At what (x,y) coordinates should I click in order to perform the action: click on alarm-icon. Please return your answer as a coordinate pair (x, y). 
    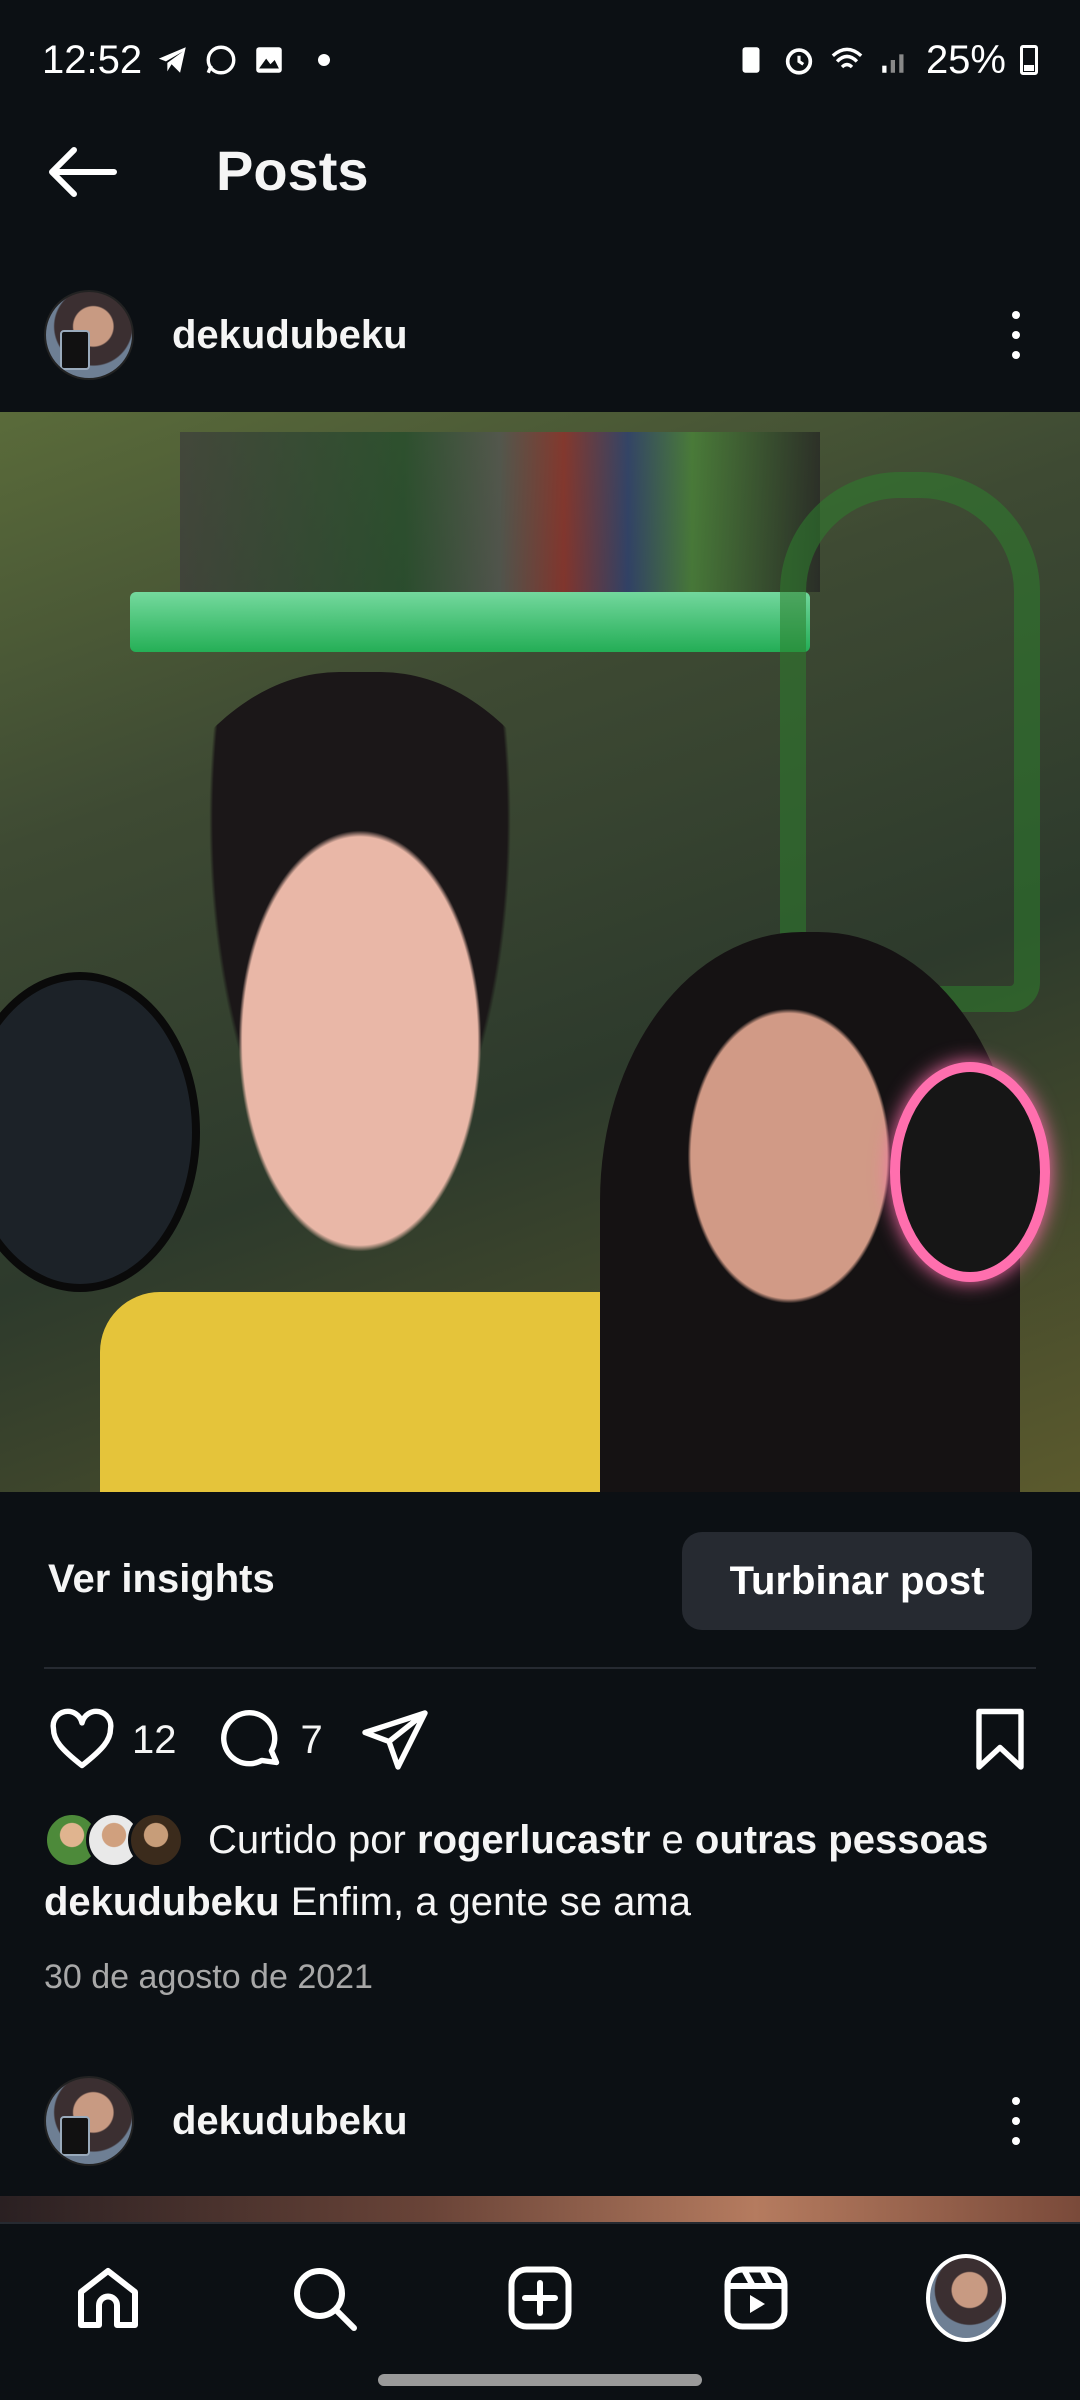
    Looking at the image, I should click on (799, 61).